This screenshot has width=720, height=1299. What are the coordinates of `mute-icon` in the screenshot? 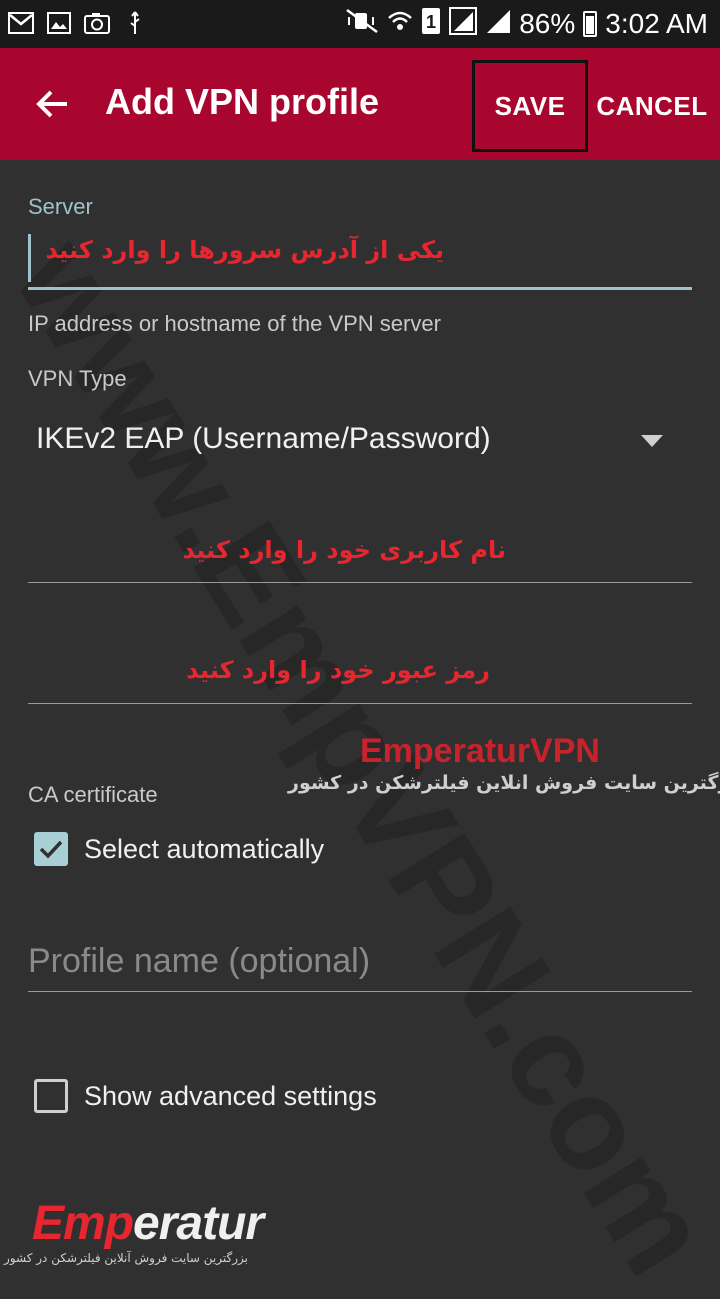 It's located at (362, 24).